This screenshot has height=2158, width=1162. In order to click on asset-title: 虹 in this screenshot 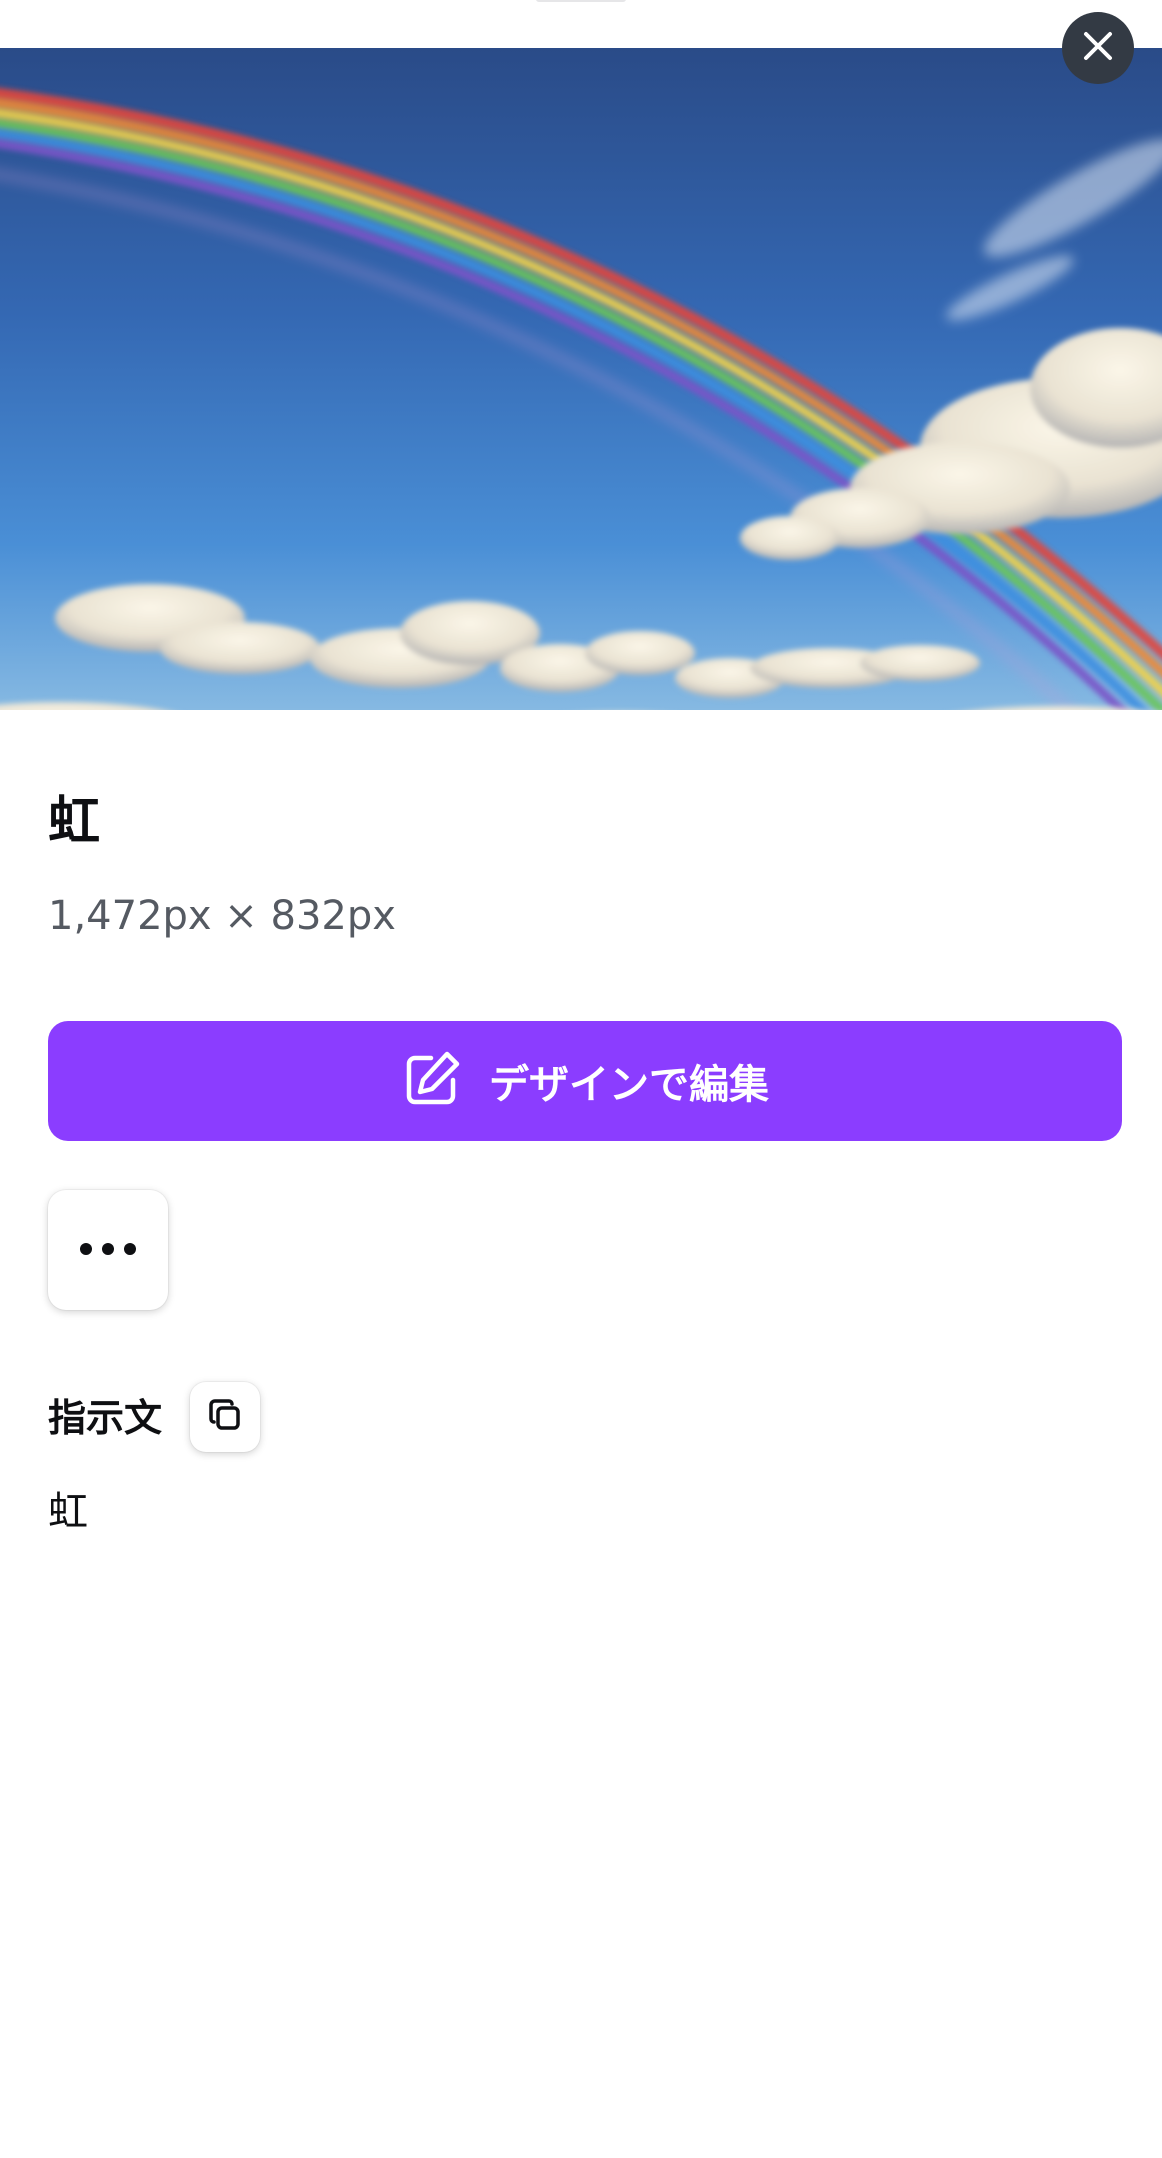, I will do `click(74, 822)`.